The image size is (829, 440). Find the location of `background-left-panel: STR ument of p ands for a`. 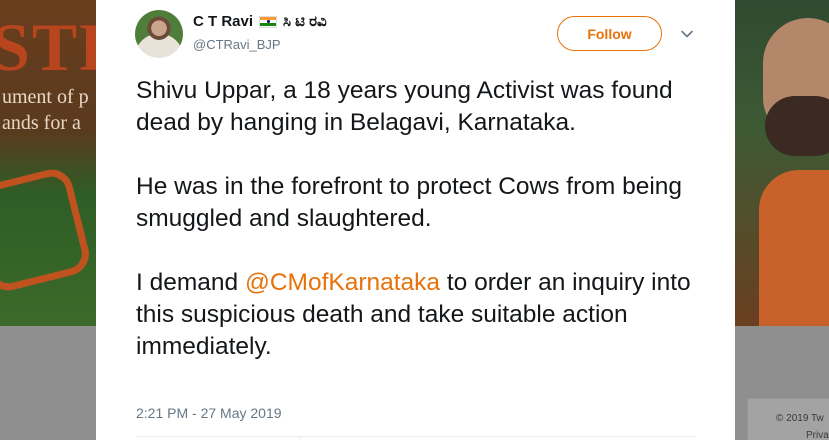

background-left-panel: STR ument of p ands for a is located at coordinates (48, 163).